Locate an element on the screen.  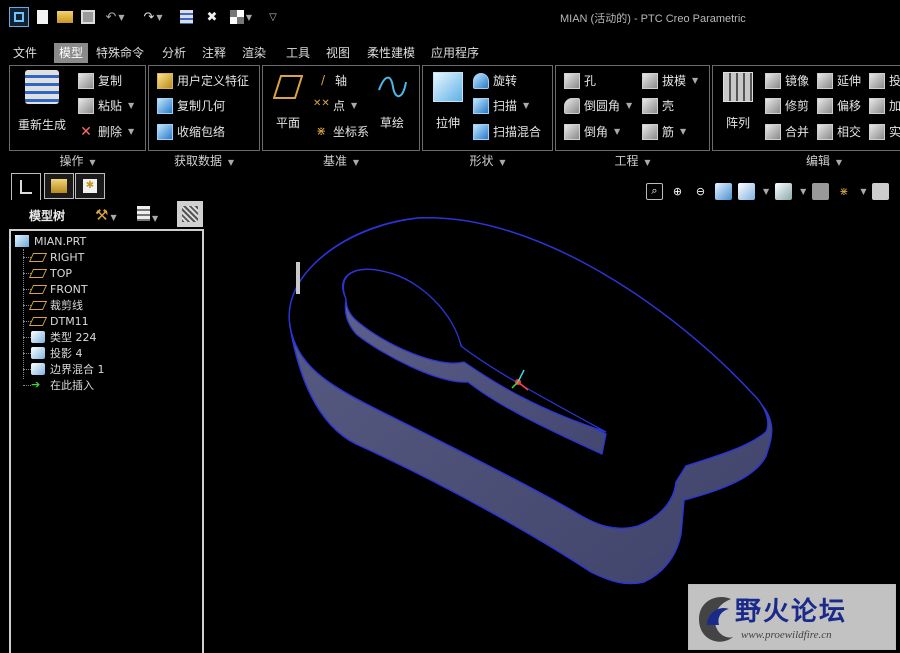
group-label-datum: 基准 ▼ is located at coordinates (341, 160).